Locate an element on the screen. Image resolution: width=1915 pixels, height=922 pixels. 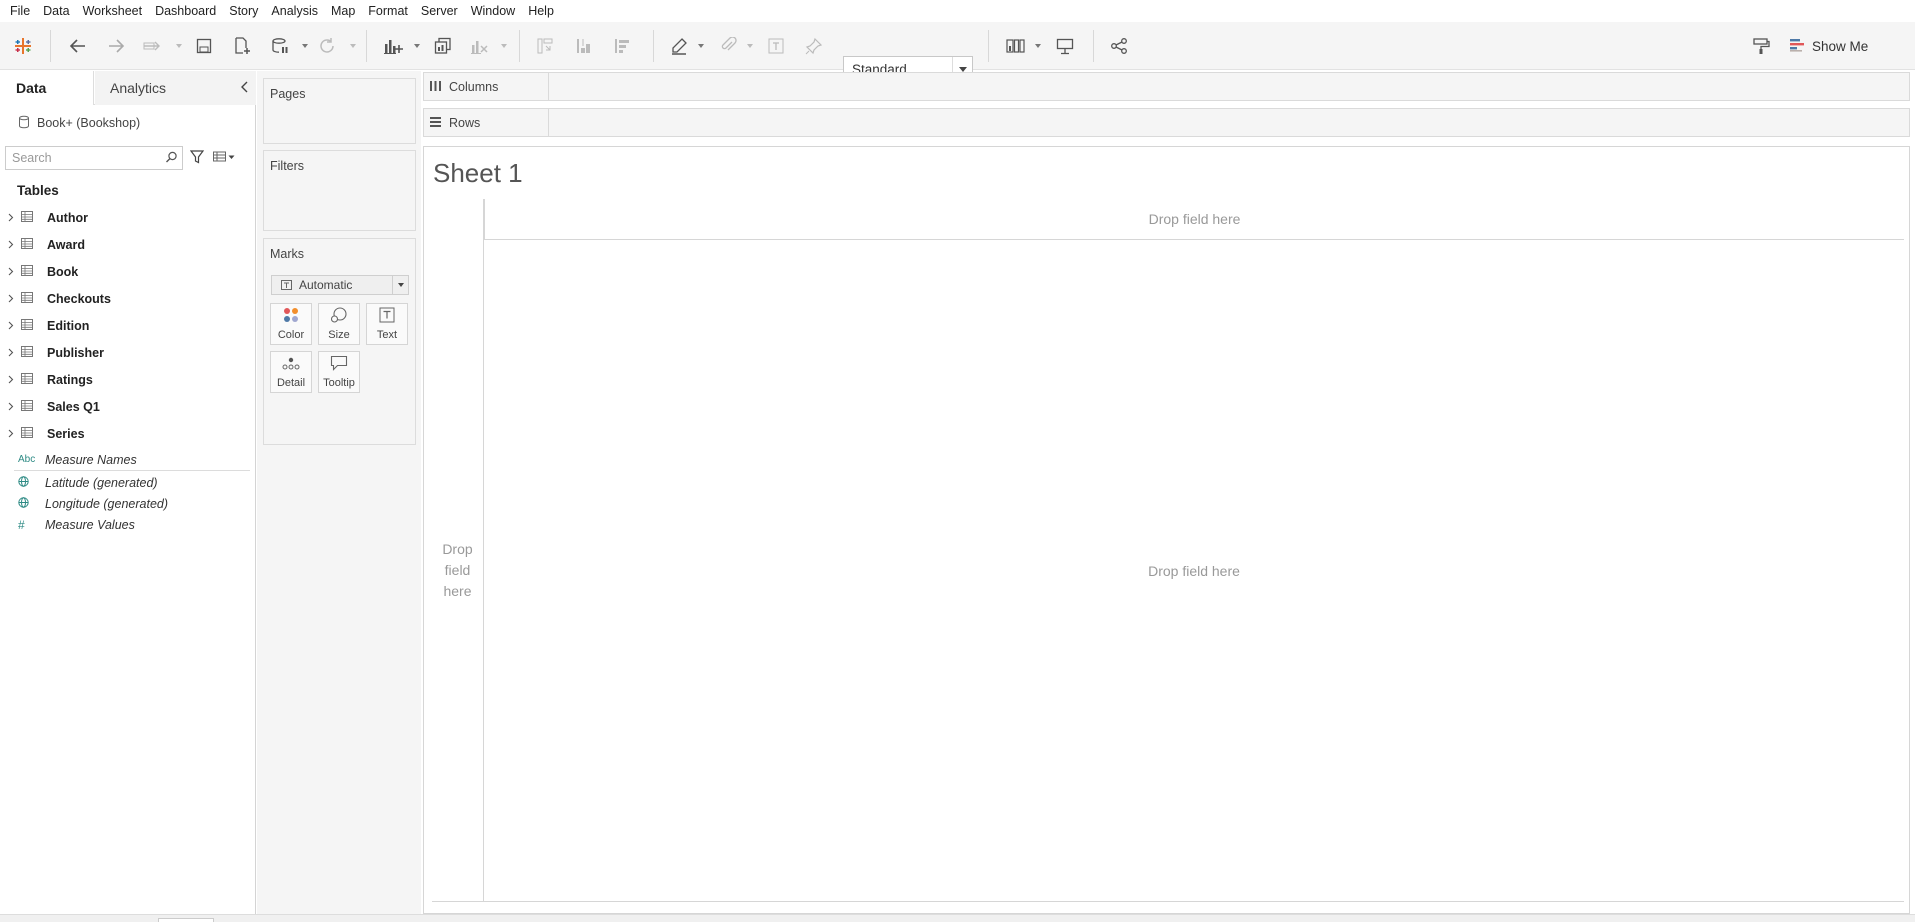
pages-card: Pages is located at coordinates (339, 111).